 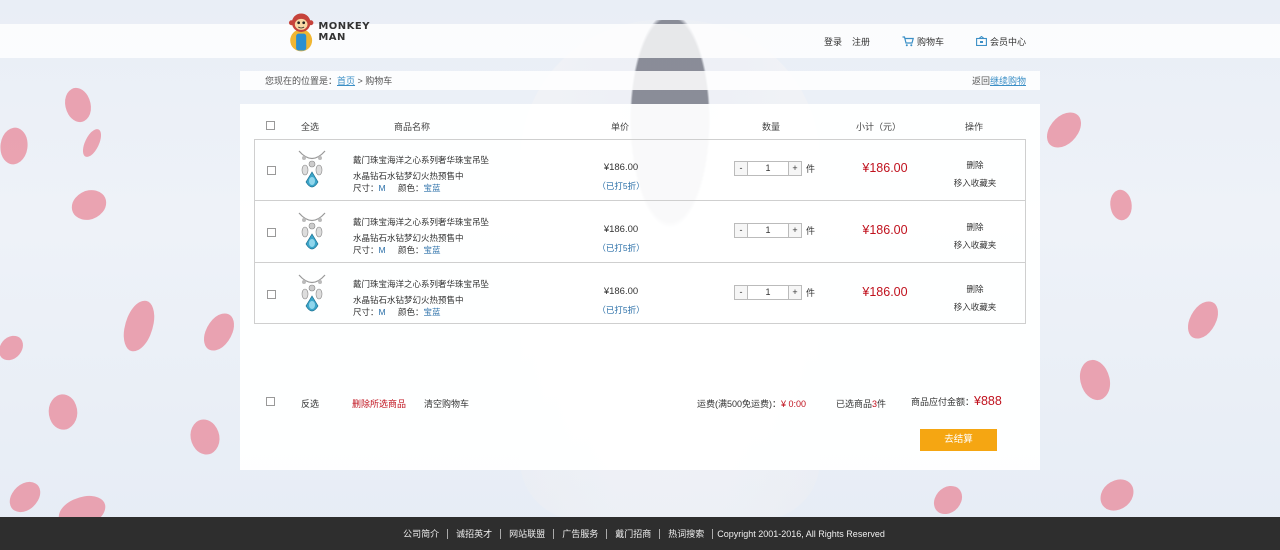 I want to click on logo-line2: MAN, so click(x=332, y=37).